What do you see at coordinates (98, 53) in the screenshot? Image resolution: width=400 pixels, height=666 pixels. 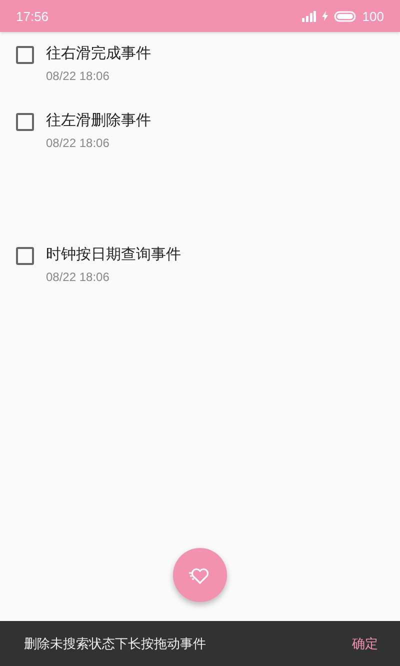 I see `event-title: 往右滑完成事件` at bounding box center [98, 53].